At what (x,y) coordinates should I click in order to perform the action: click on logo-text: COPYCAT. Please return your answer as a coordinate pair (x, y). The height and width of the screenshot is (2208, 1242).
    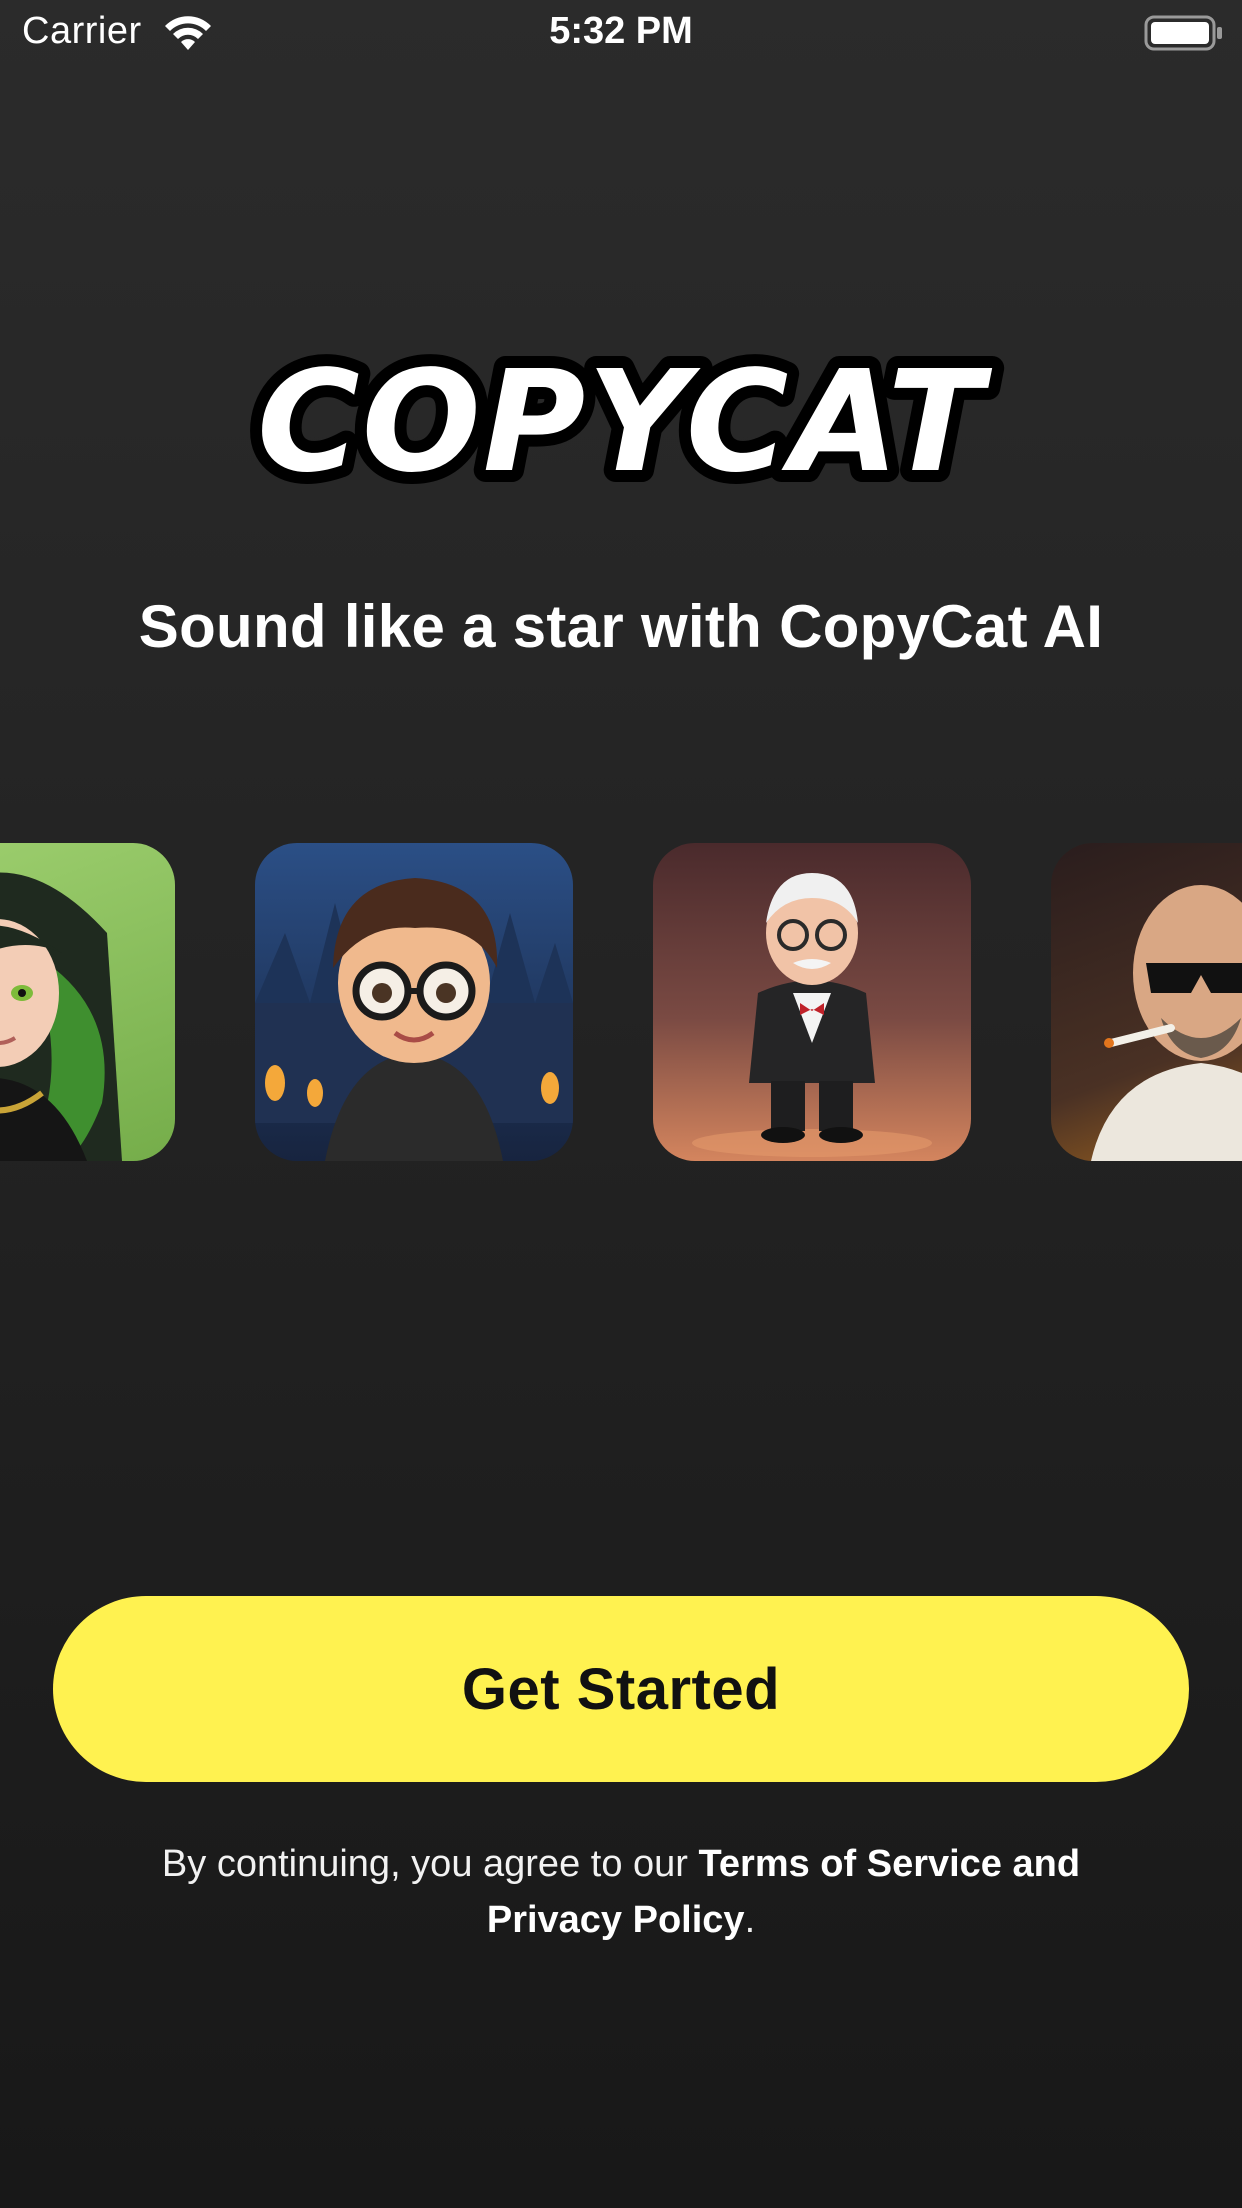
    Looking at the image, I should click on (624, 422).